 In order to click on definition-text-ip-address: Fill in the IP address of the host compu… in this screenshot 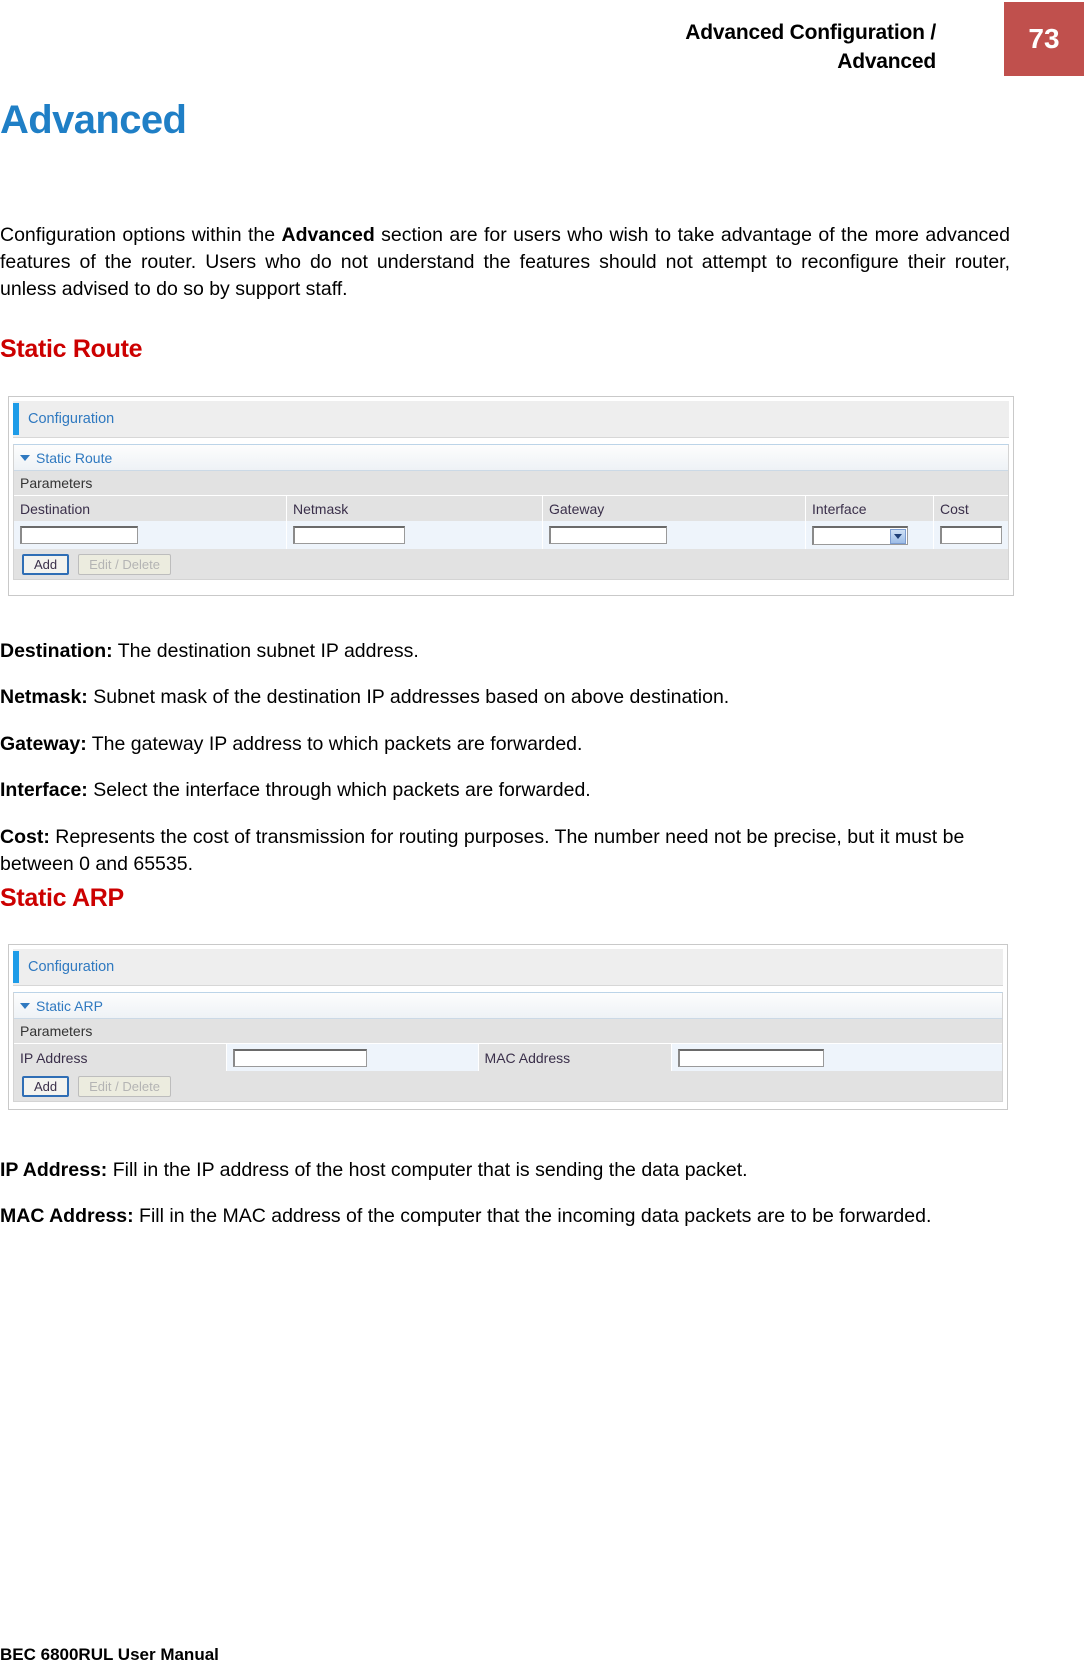, I will do `click(427, 1169)`.